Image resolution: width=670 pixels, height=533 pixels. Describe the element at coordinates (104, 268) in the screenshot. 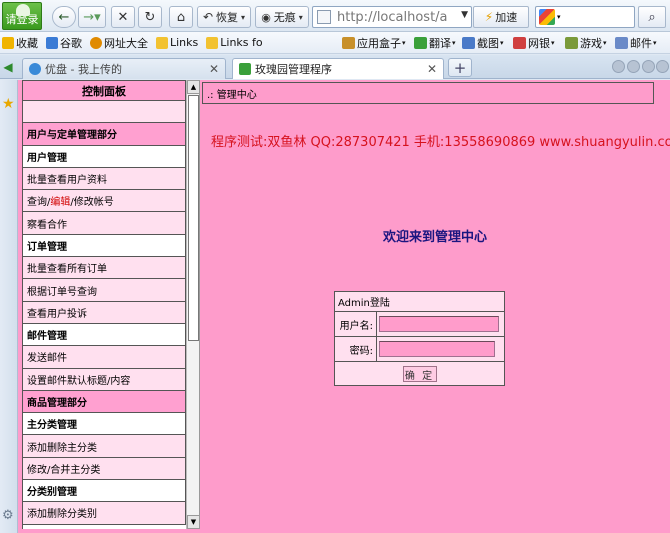

I see `menu-item-batch-view-orders: 批量查看所有订单` at that location.